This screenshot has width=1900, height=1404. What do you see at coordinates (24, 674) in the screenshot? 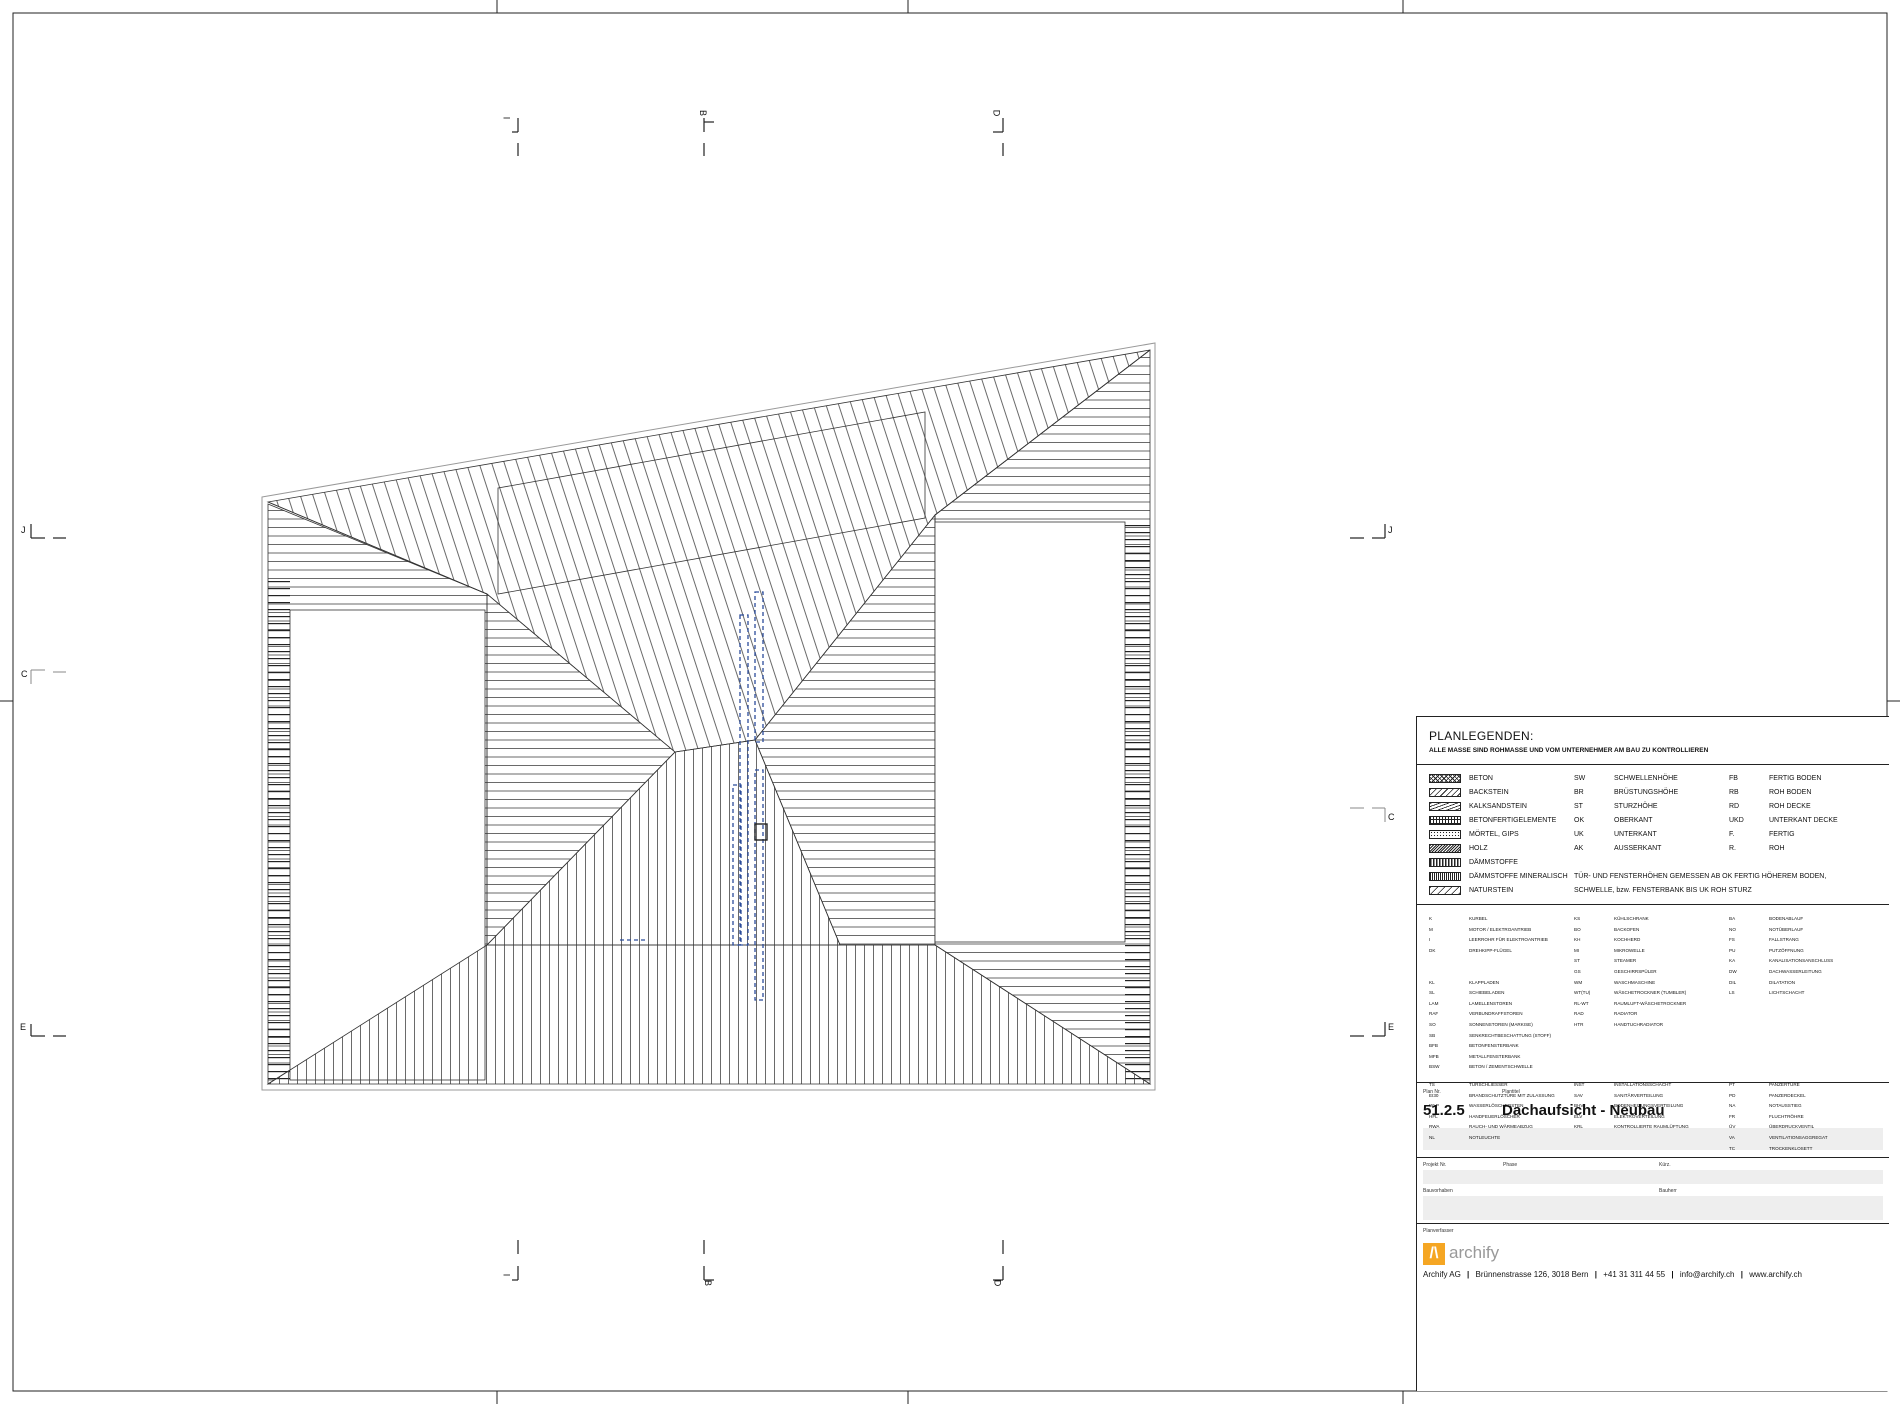
I see `grid-marker-left-C: C` at bounding box center [24, 674].